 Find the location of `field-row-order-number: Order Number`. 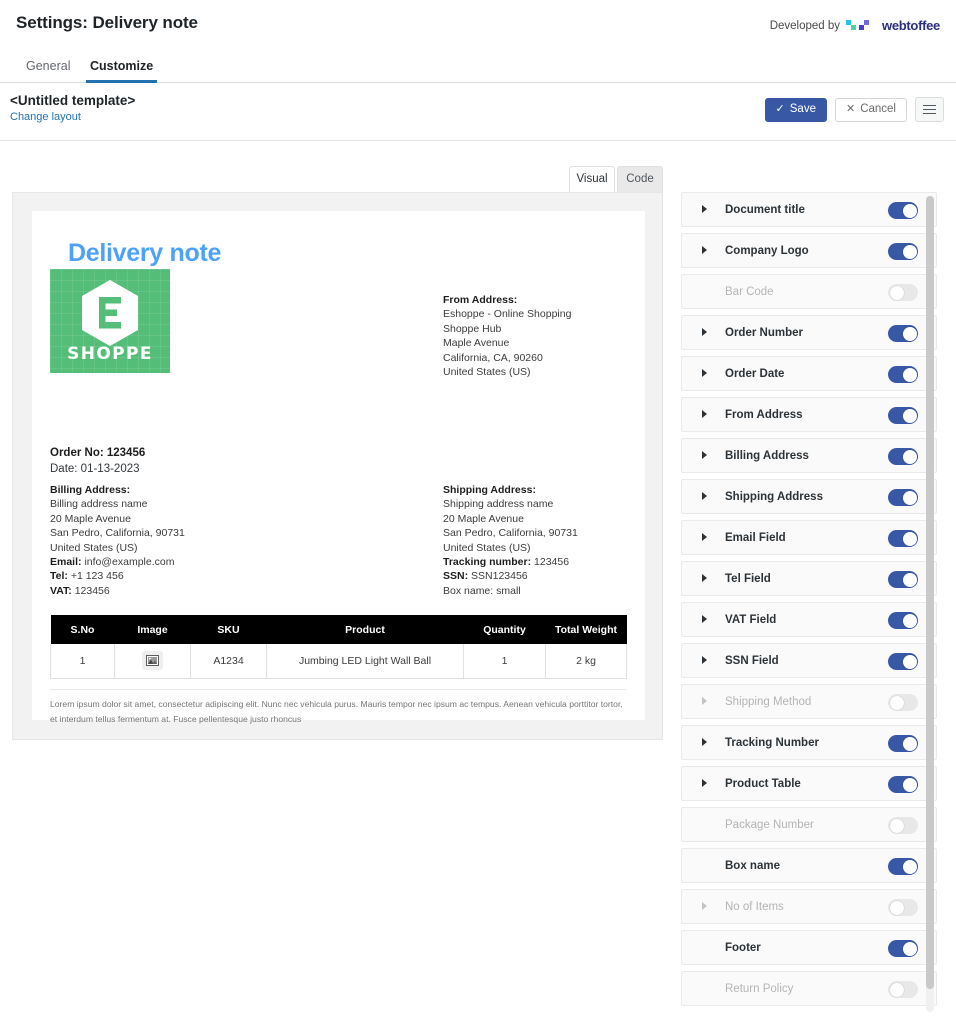

field-row-order-number: Order Number is located at coordinates (809, 332).